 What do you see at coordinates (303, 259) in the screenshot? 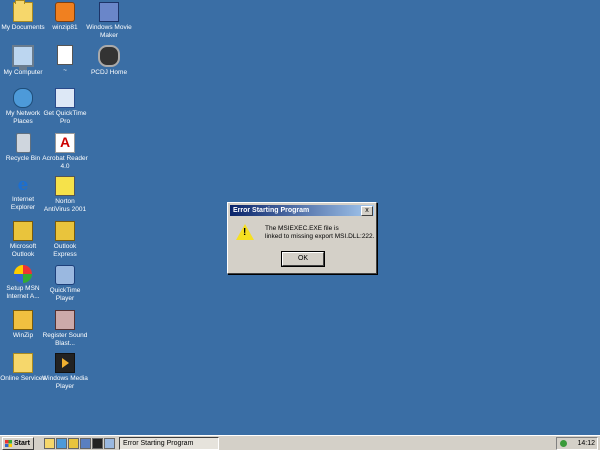
I see `ok-button: OK` at bounding box center [303, 259].